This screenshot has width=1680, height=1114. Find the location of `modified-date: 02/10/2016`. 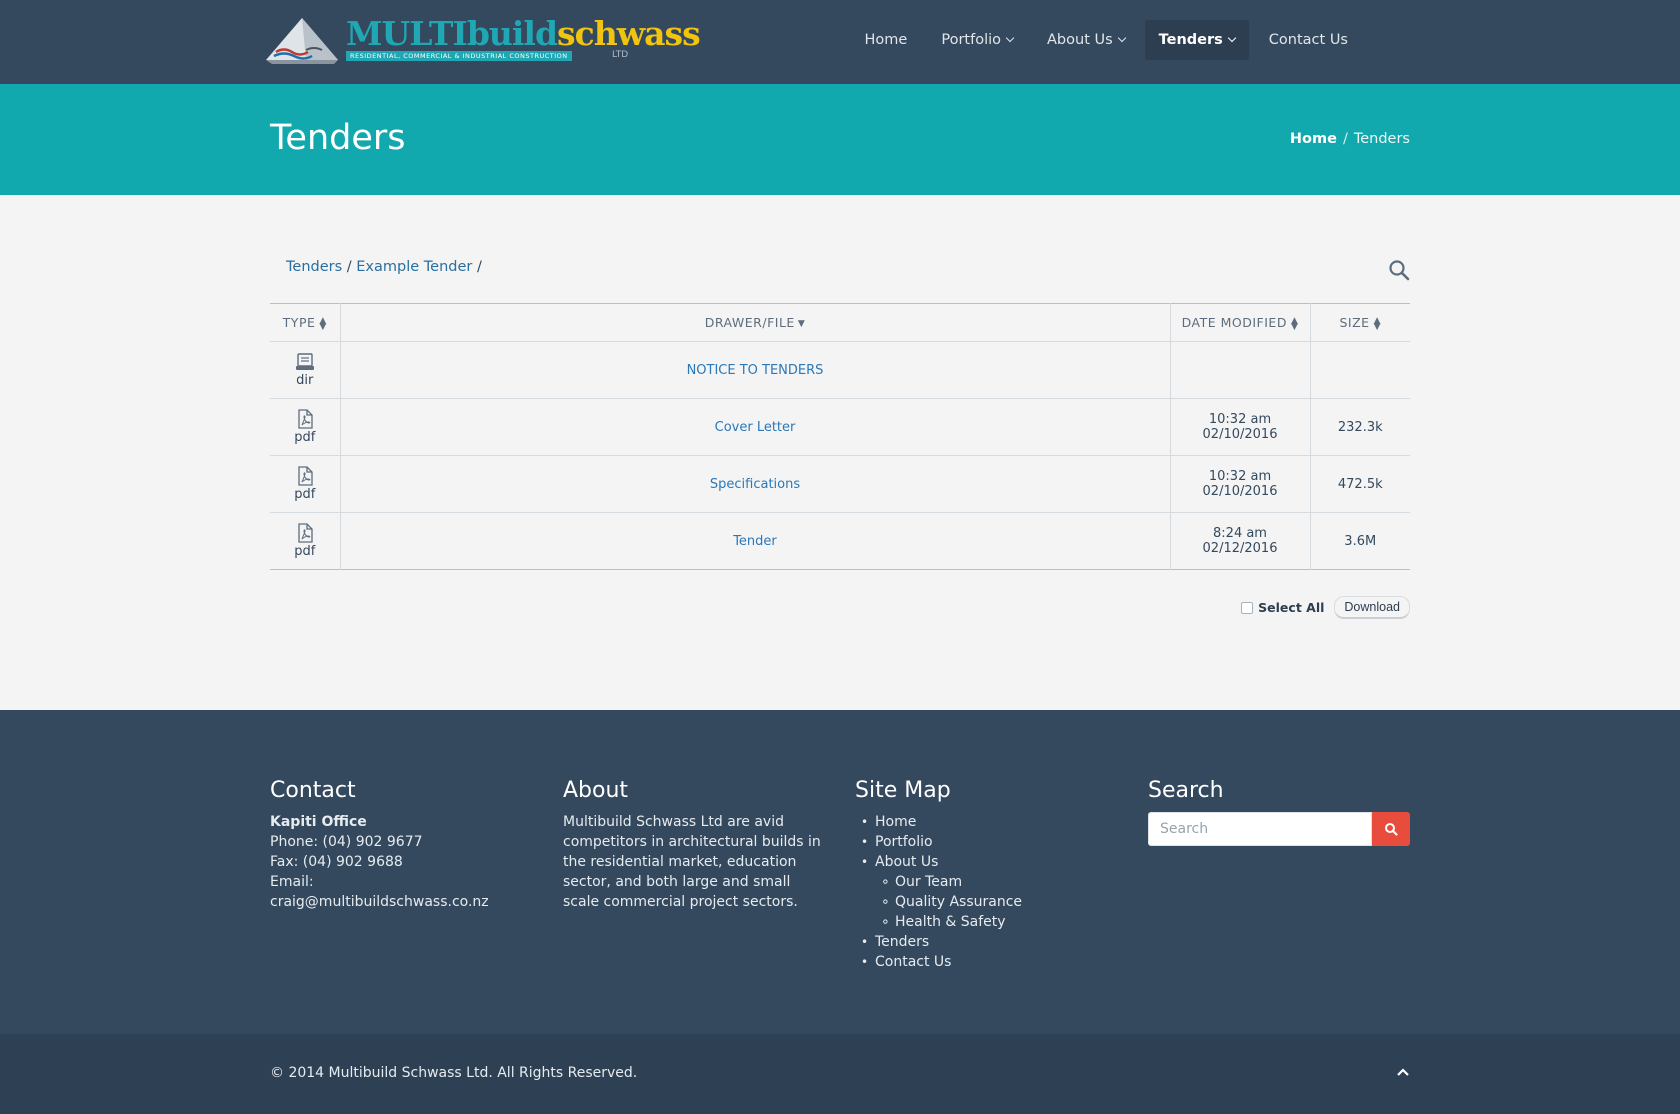

modified-date: 02/10/2016 is located at coordinates (1240, 434).